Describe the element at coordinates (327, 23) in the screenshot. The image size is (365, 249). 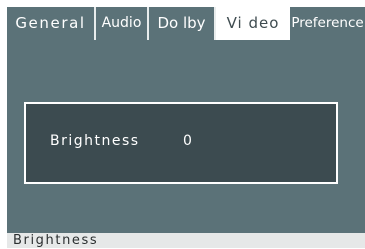
I see `tab-preference: Preference` at that location.